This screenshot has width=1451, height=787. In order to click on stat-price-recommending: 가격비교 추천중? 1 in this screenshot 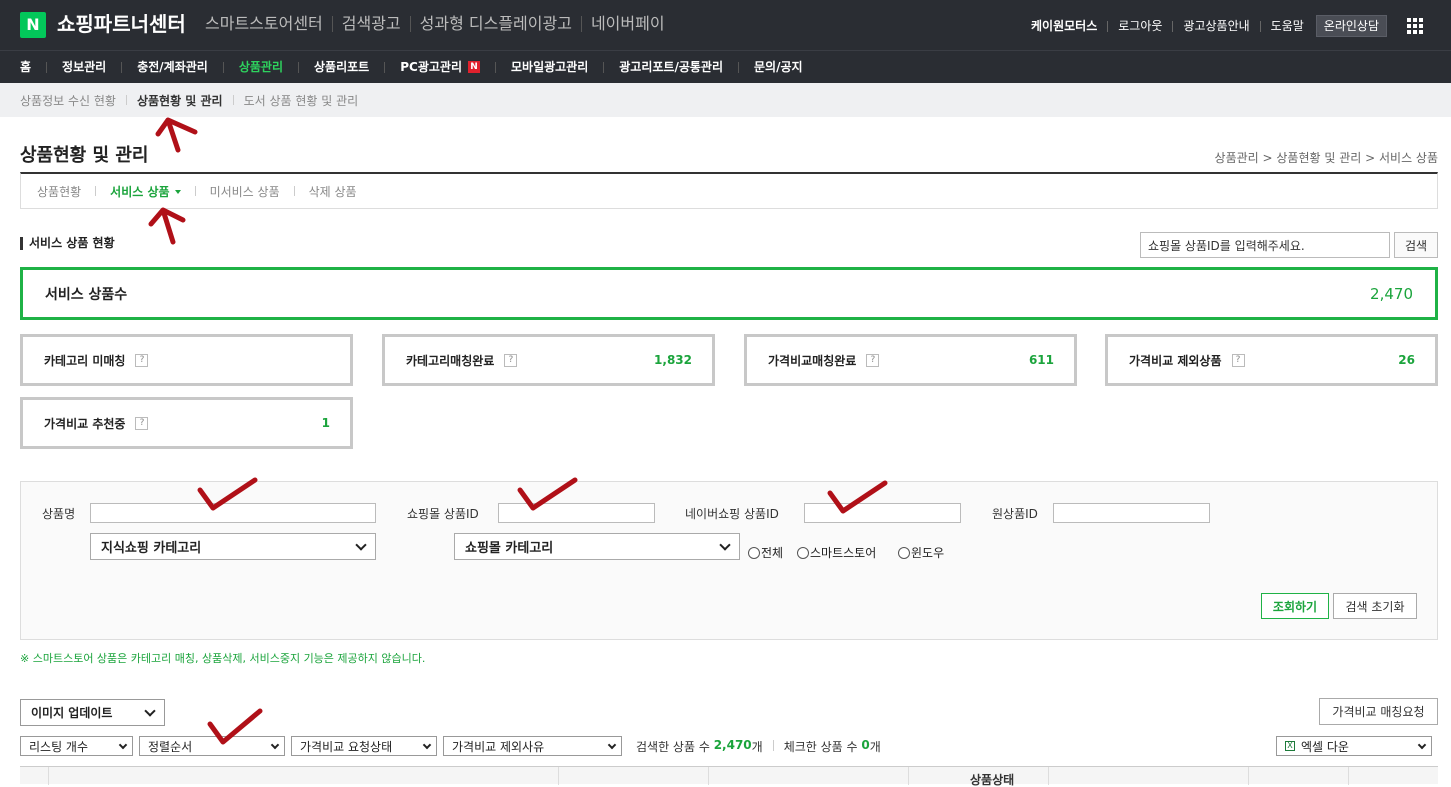, I will do `click(186, 423)`.